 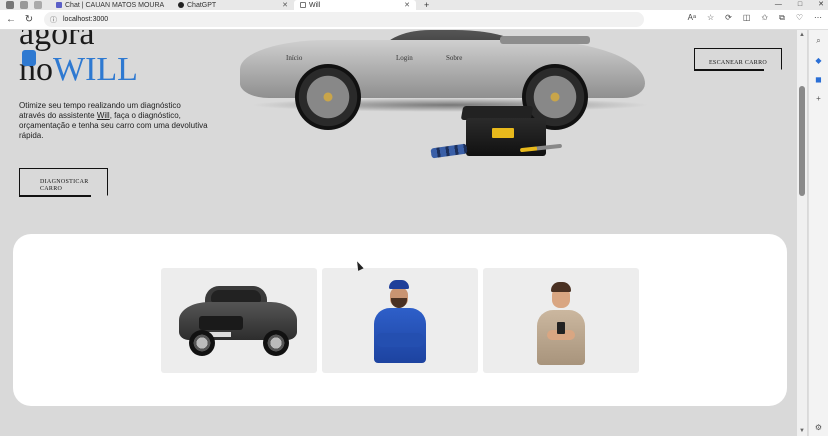 I want to click on suv-image, so click(x=238, y=321).